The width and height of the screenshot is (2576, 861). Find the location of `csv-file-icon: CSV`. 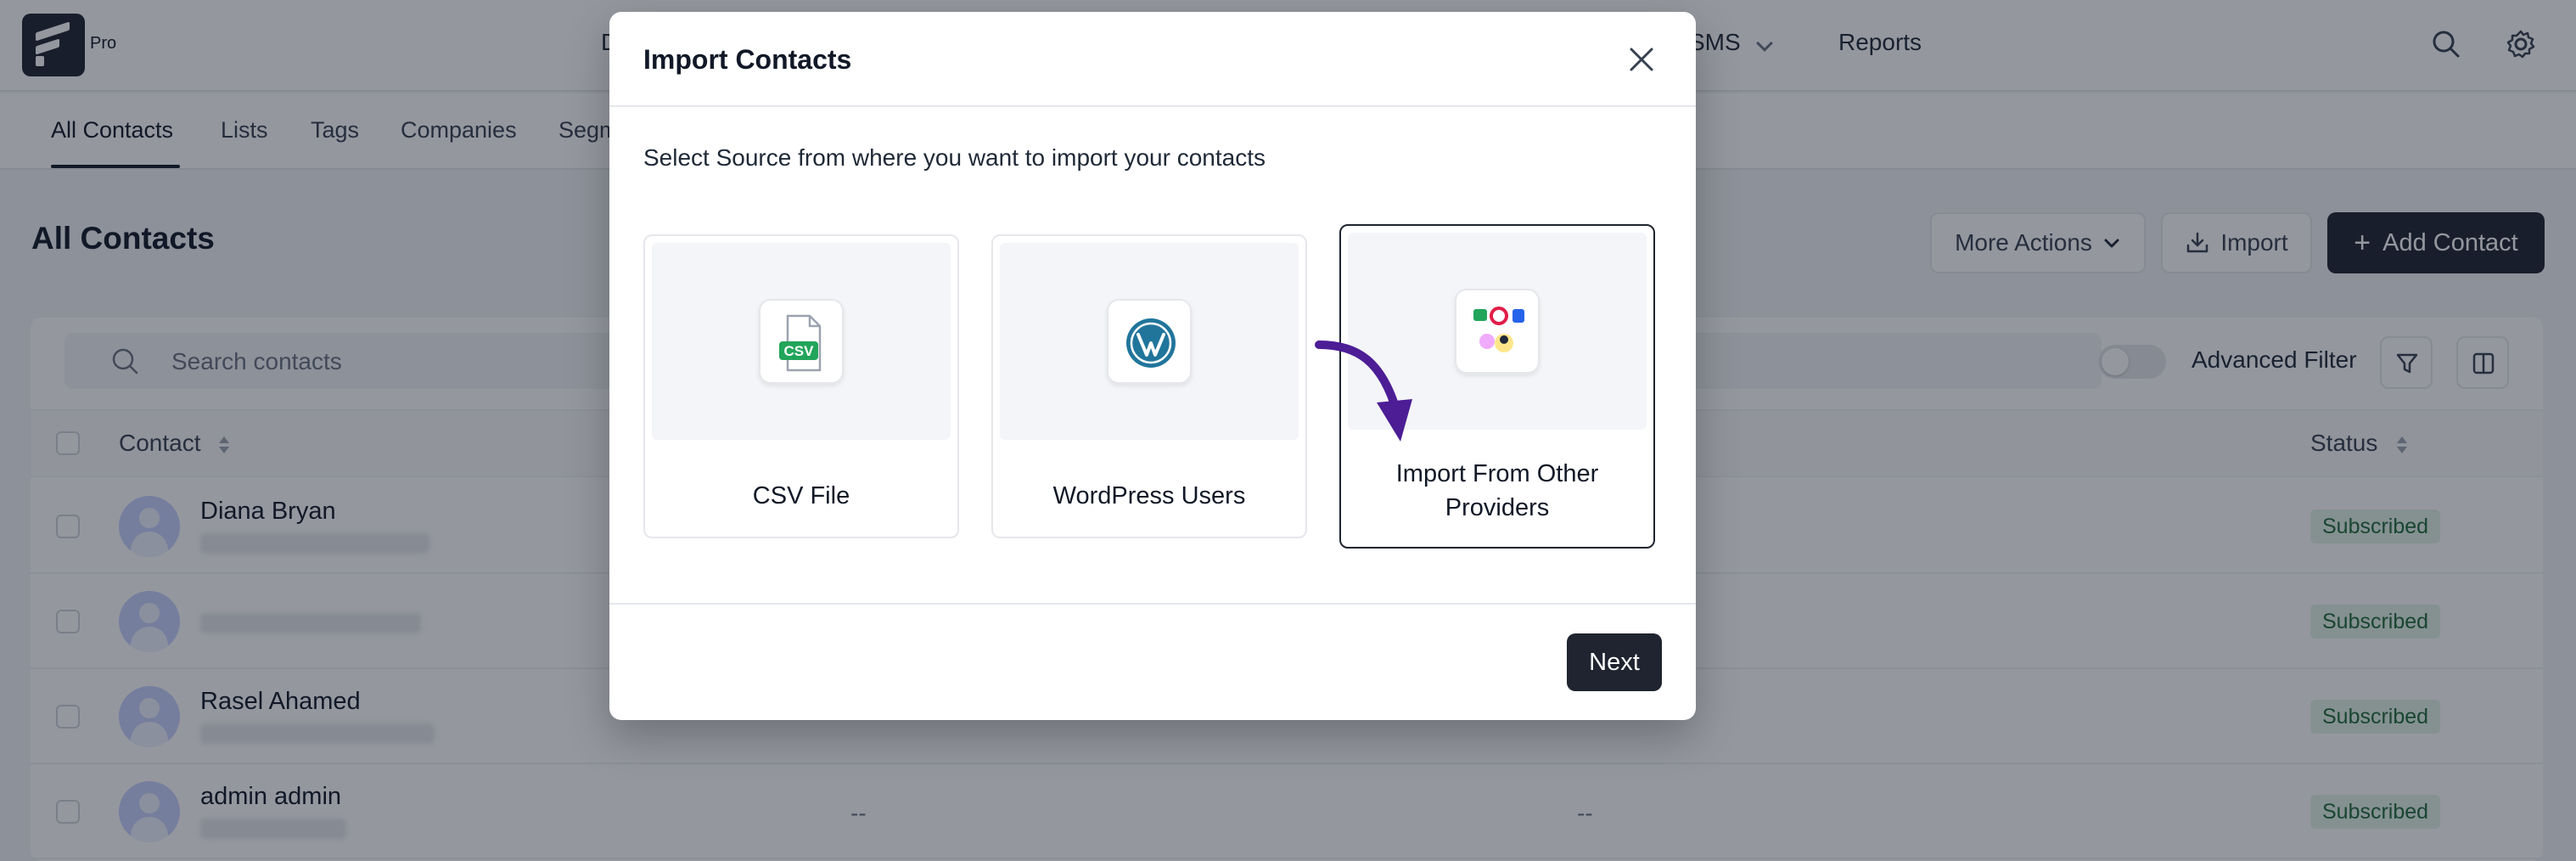

csv-file-icon: CSV is located at coordinates (801, 341).